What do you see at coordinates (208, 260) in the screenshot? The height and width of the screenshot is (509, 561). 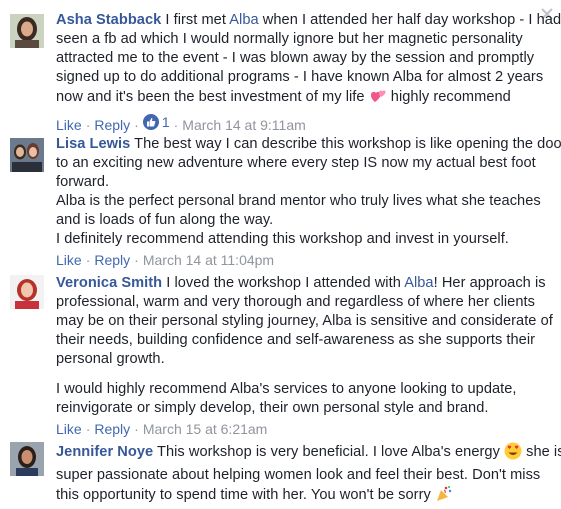 I see `comment-timestamp: March 14 at 11:04pm` at bounding box center [208, 260].